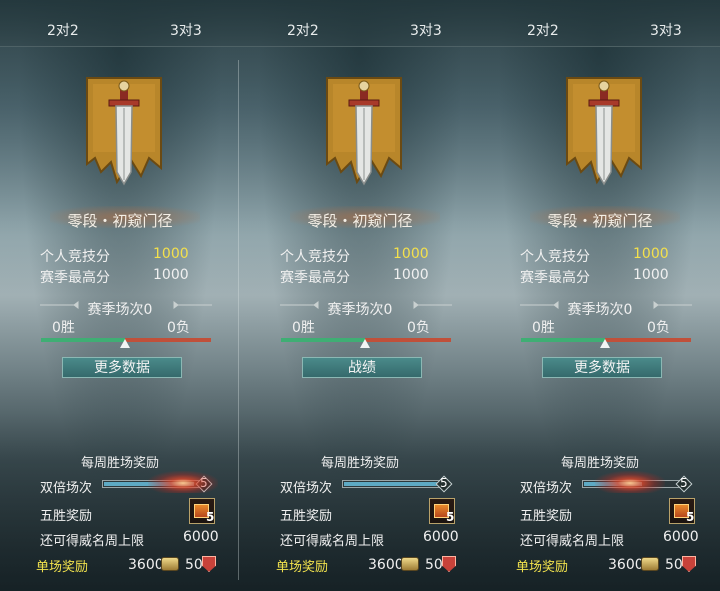  I want to click on record-button: 战绩, so click(362, 367).